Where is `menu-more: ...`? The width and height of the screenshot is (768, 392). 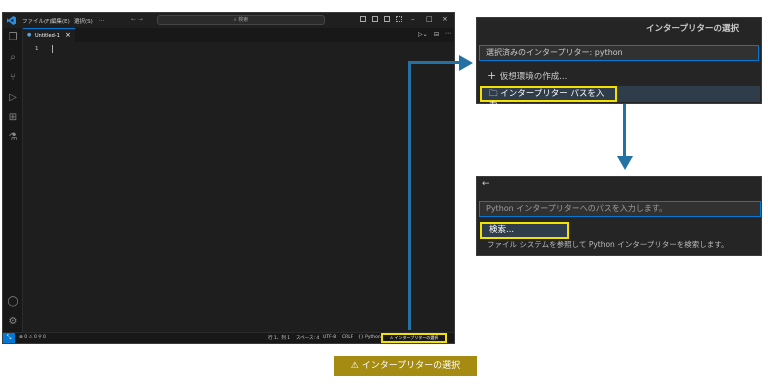
menu-more: ... is located at coordinates (101, 20).